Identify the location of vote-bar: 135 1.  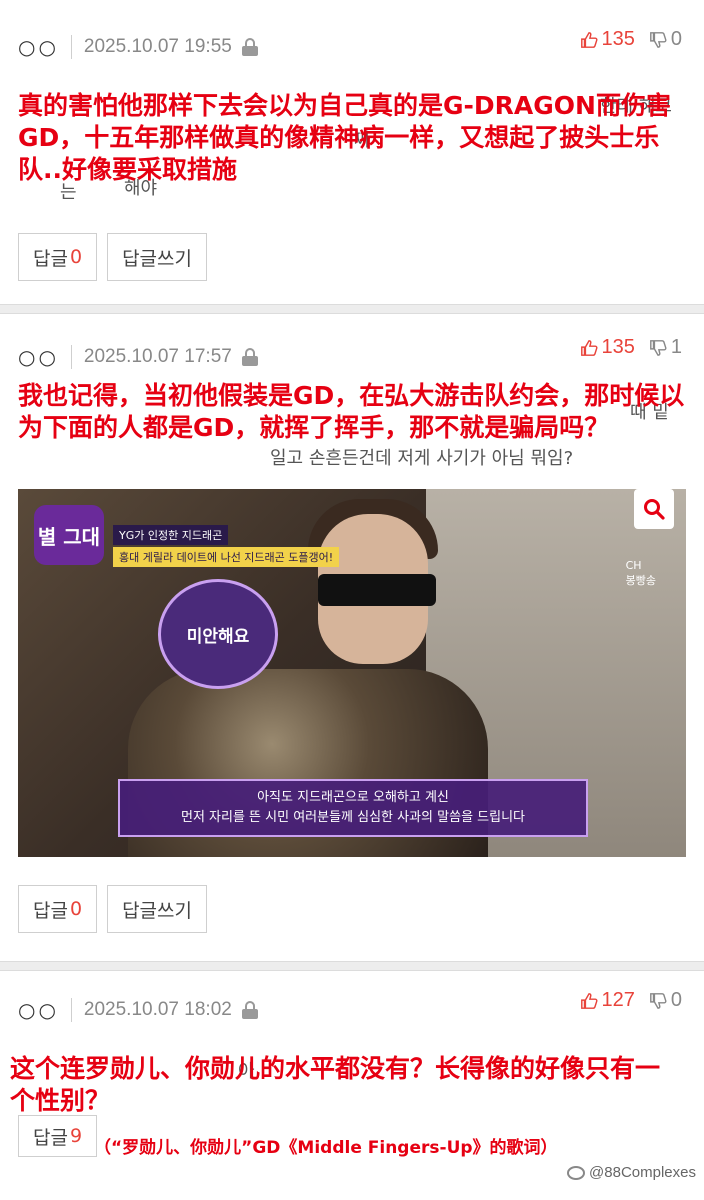
(631, 347).